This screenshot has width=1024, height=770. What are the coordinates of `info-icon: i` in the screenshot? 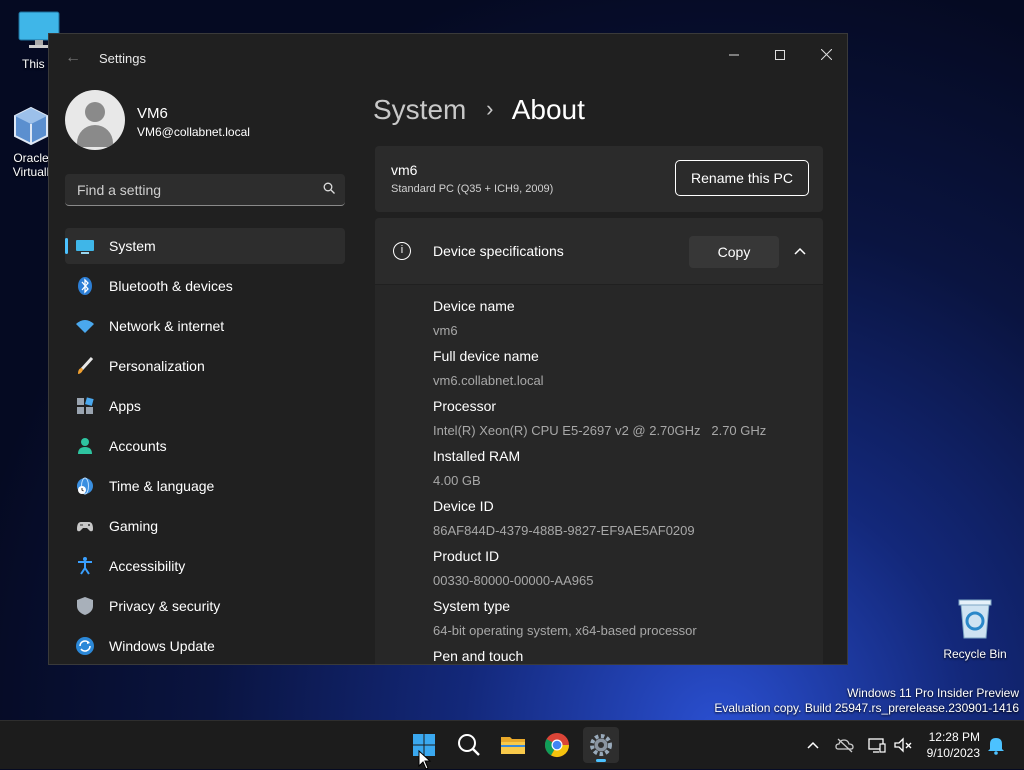 It's located at (402, 251).